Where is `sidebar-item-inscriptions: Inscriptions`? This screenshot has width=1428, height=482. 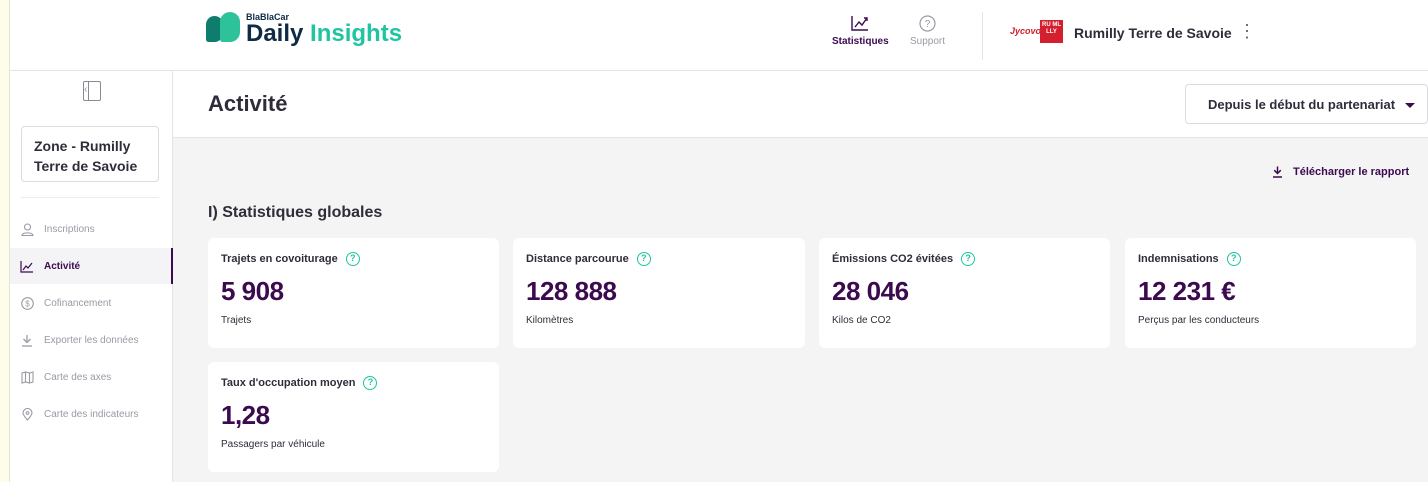
sidebar-item-inscriptions: Inscriptions is located at coordinates (91, 229).